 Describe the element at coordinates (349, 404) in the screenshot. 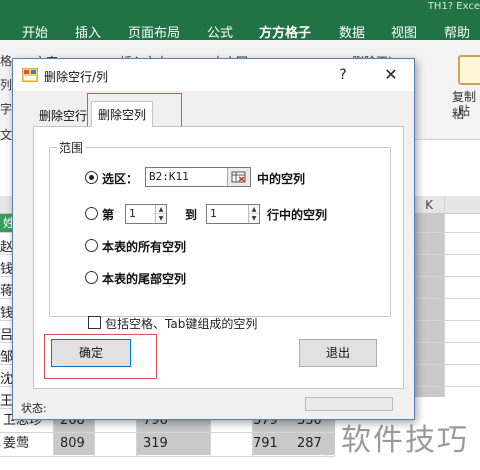

I see `status-bar` at that location.